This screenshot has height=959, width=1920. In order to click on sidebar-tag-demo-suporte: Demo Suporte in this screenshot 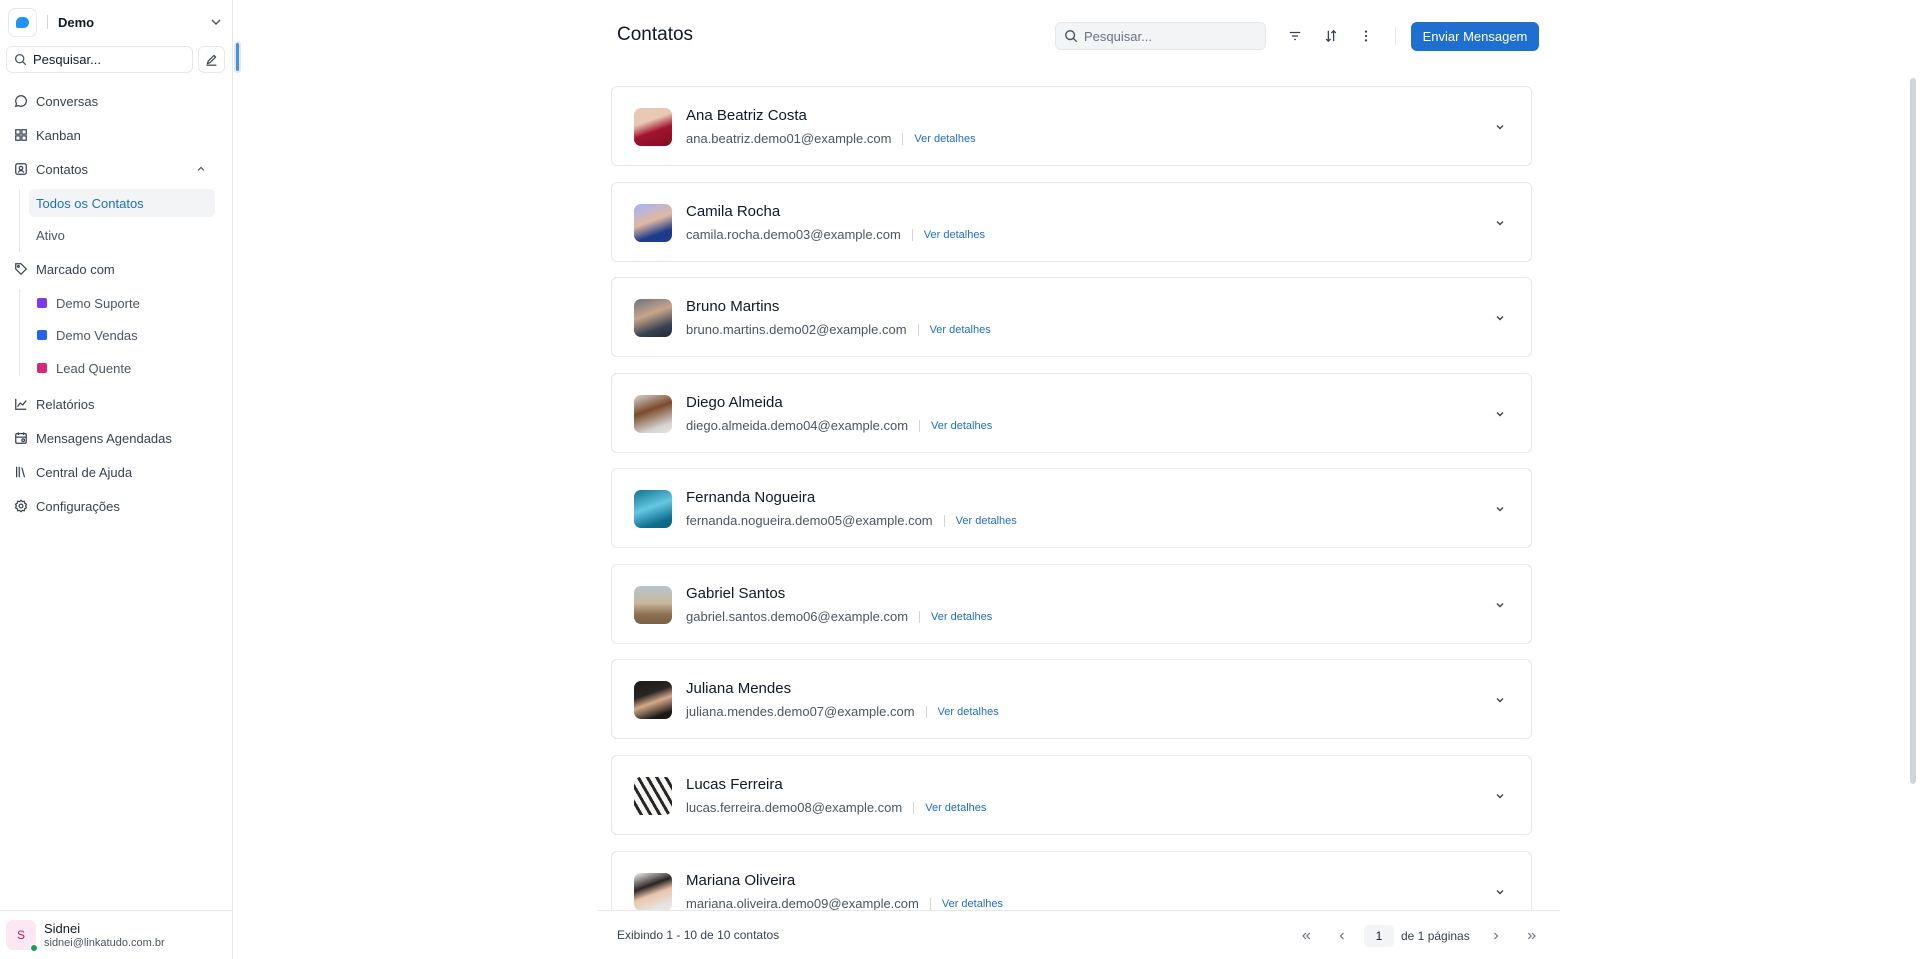, I will do `click(126, 303)`.